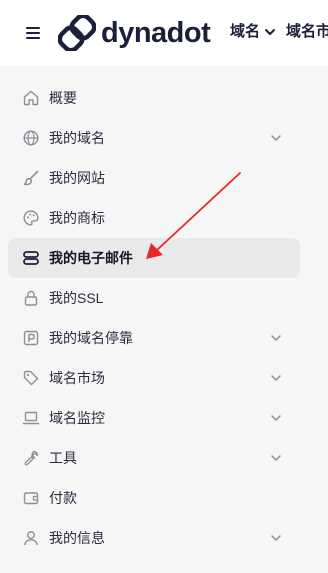 The height and width of the screenshot is (573, 328). I want to click on sidebar-item-domain-marketplace: 域名市场, so click(154, 378).